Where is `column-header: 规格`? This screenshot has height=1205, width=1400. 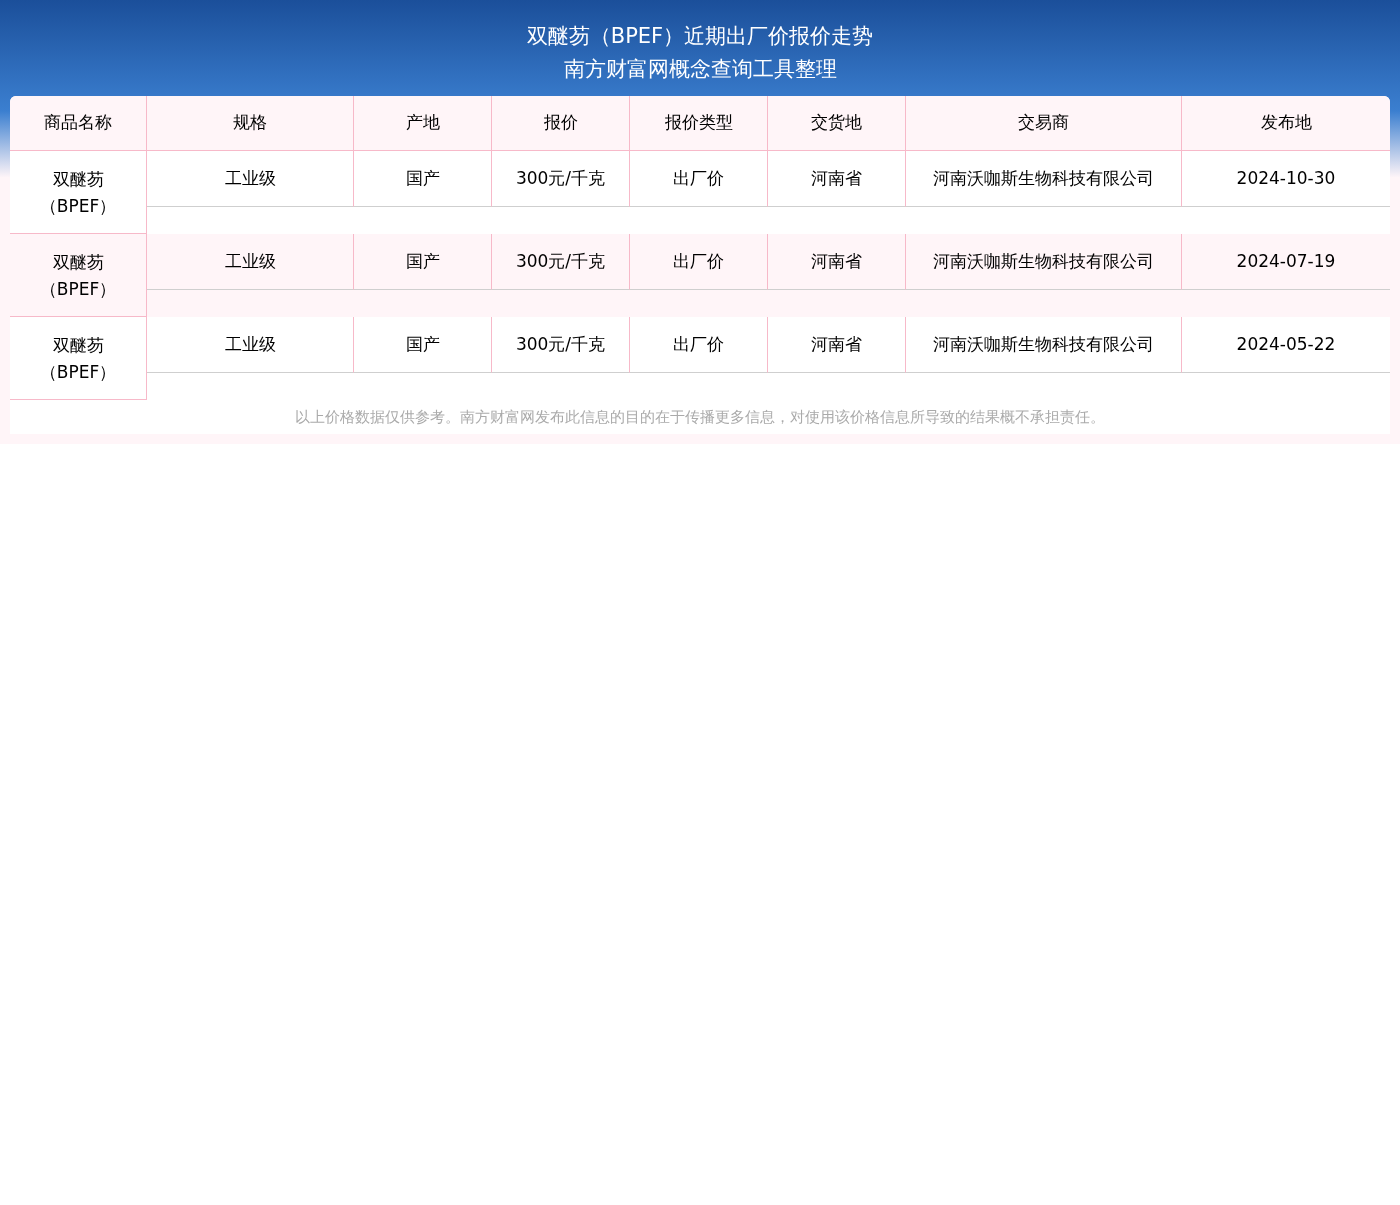 column-header: 规格 is located at coordinates (250, 123).